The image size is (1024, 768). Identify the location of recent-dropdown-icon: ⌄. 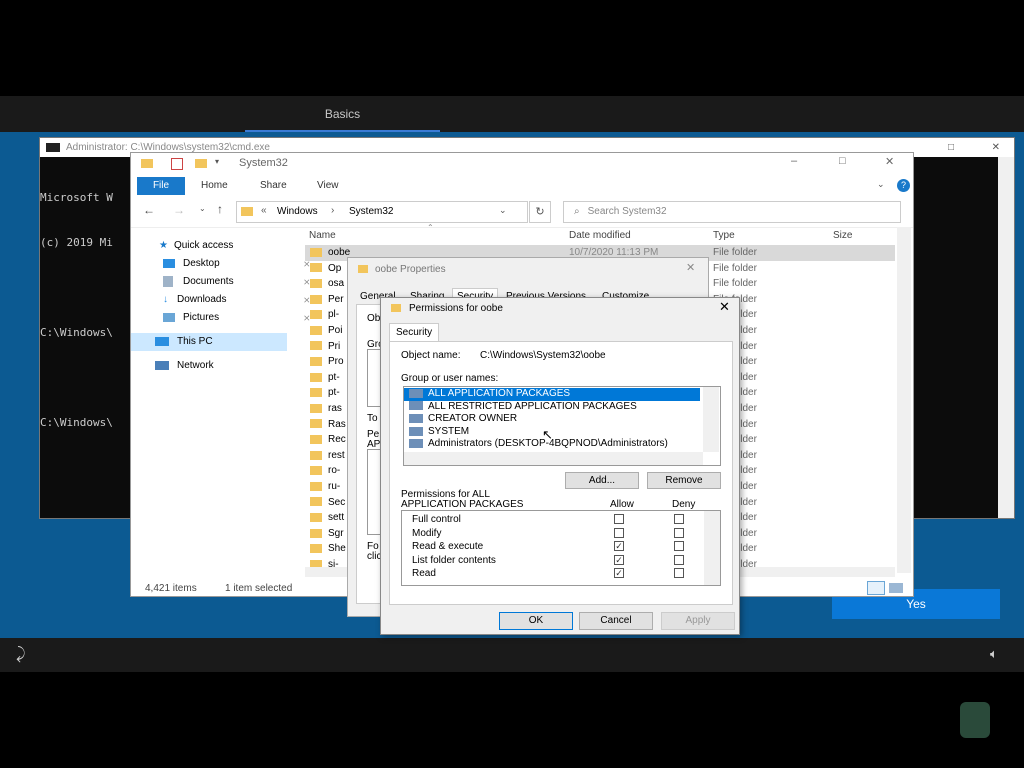
(202, 208).